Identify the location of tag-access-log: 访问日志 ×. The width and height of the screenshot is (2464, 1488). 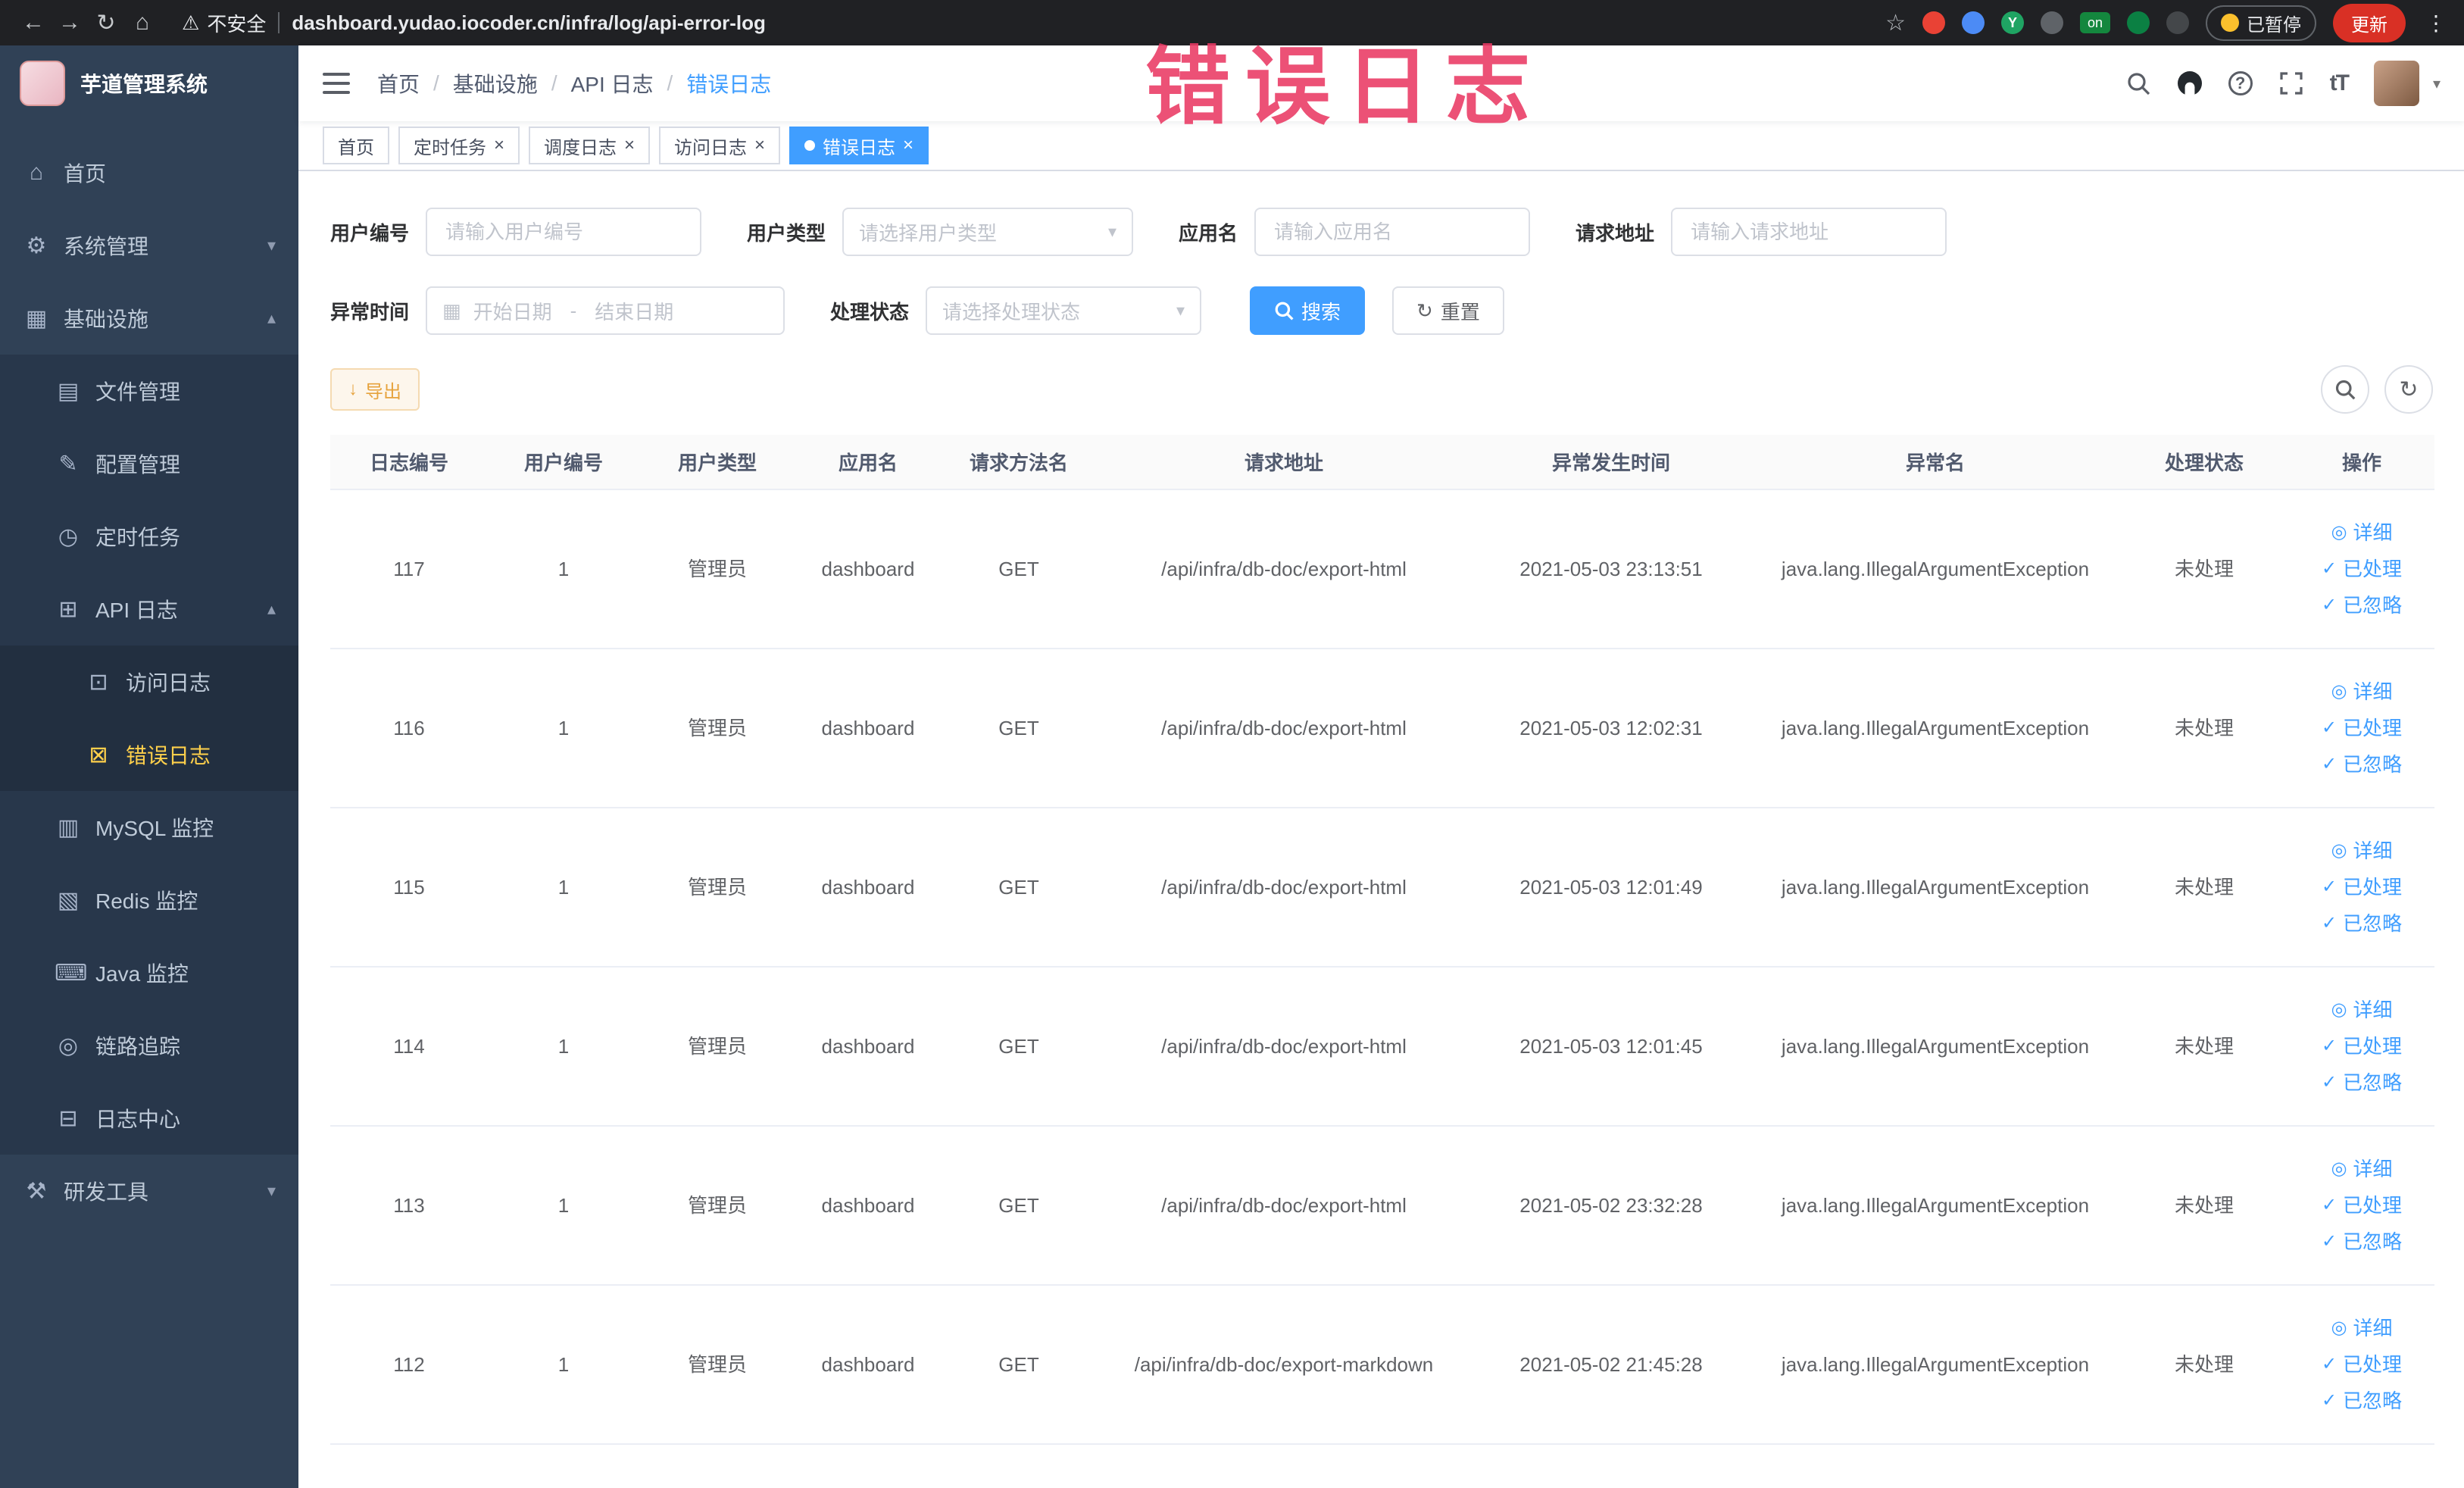
(720, 145).